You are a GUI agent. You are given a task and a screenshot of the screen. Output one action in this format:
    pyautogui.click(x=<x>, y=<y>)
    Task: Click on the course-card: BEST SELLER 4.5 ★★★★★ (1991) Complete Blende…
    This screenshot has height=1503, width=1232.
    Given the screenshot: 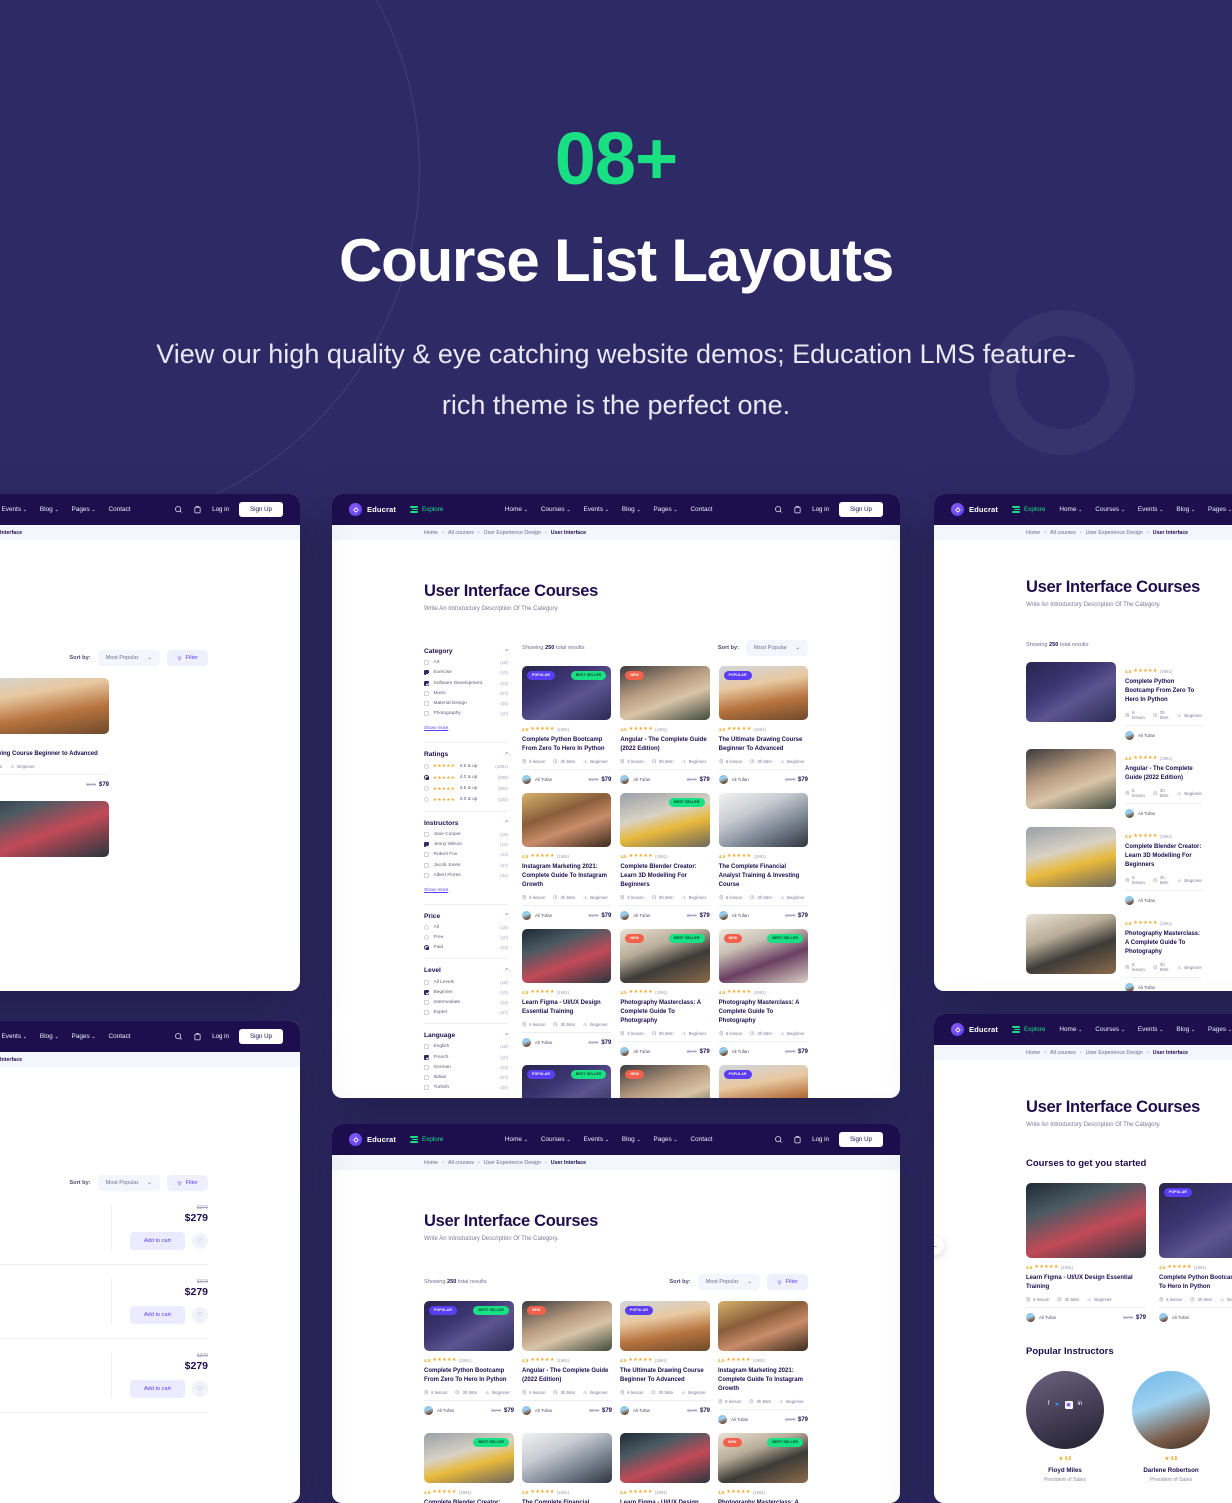 What is the action you would take?
    pyautogui.click(x=665, y=856)
    